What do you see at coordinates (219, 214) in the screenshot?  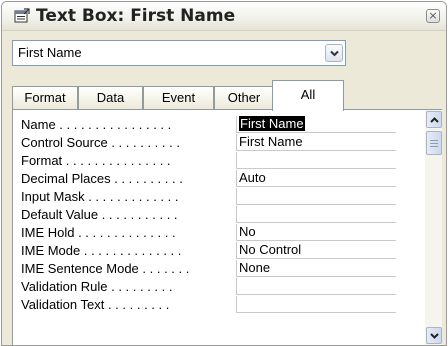 I see `property-row-default-value: Default Value . . . . . . . . . . .` at bounding box center [219, 214].